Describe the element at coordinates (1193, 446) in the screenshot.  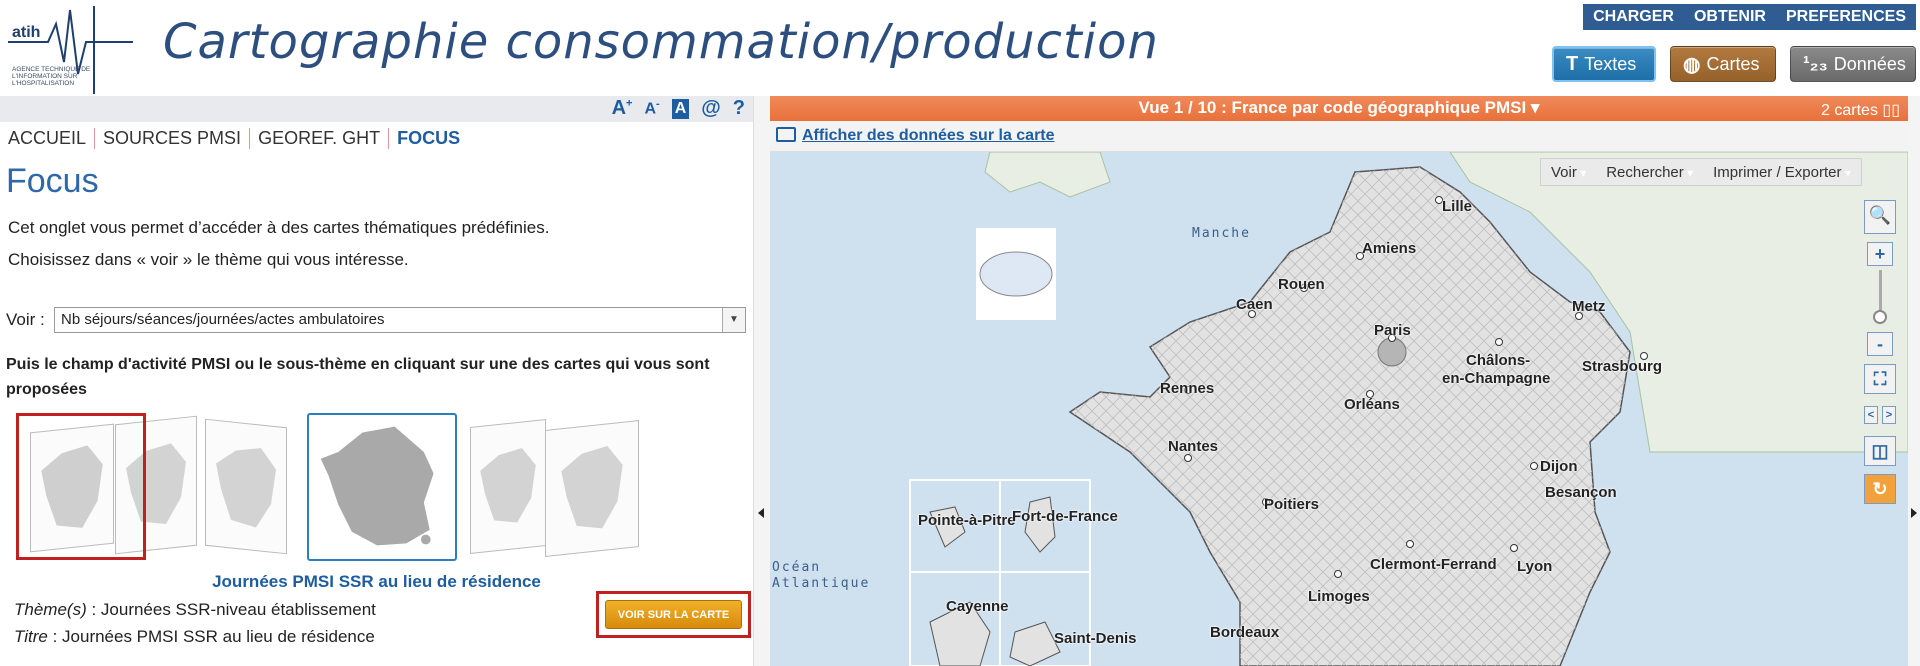
I see `city-label: Nantes` at that location.